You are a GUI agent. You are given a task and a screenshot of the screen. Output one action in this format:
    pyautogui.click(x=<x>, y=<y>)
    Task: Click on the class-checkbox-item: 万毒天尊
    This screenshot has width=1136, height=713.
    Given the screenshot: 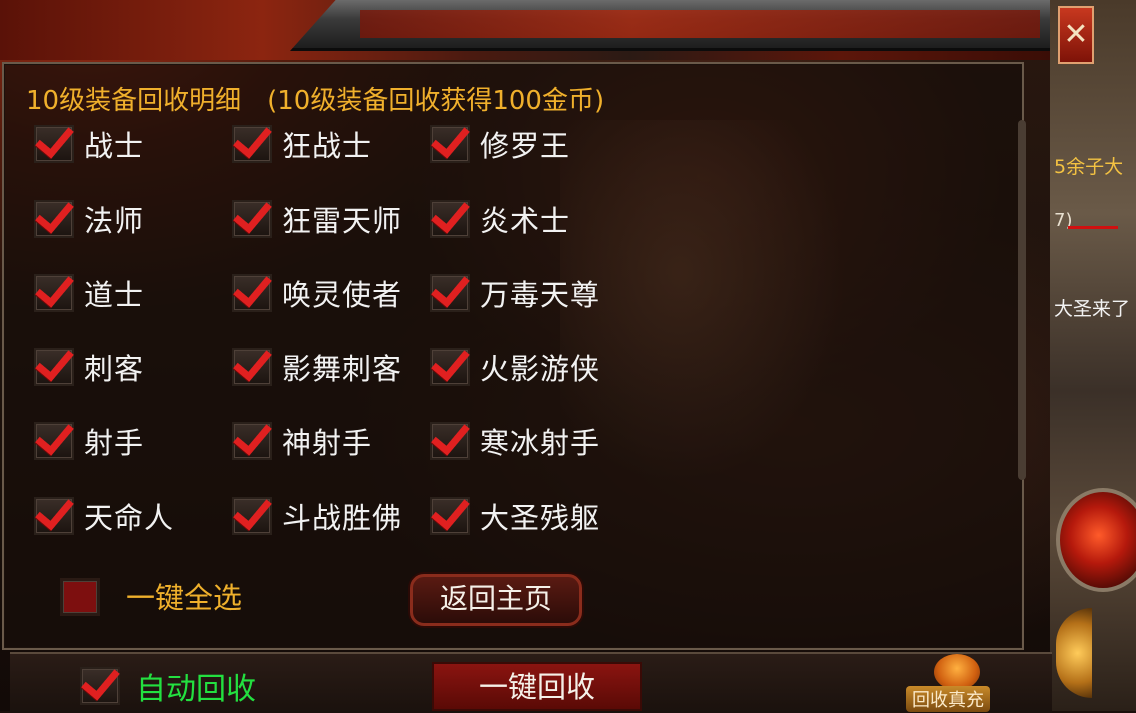 What is the action you would take?
    pyautogui.click(x=515, y=293)
    